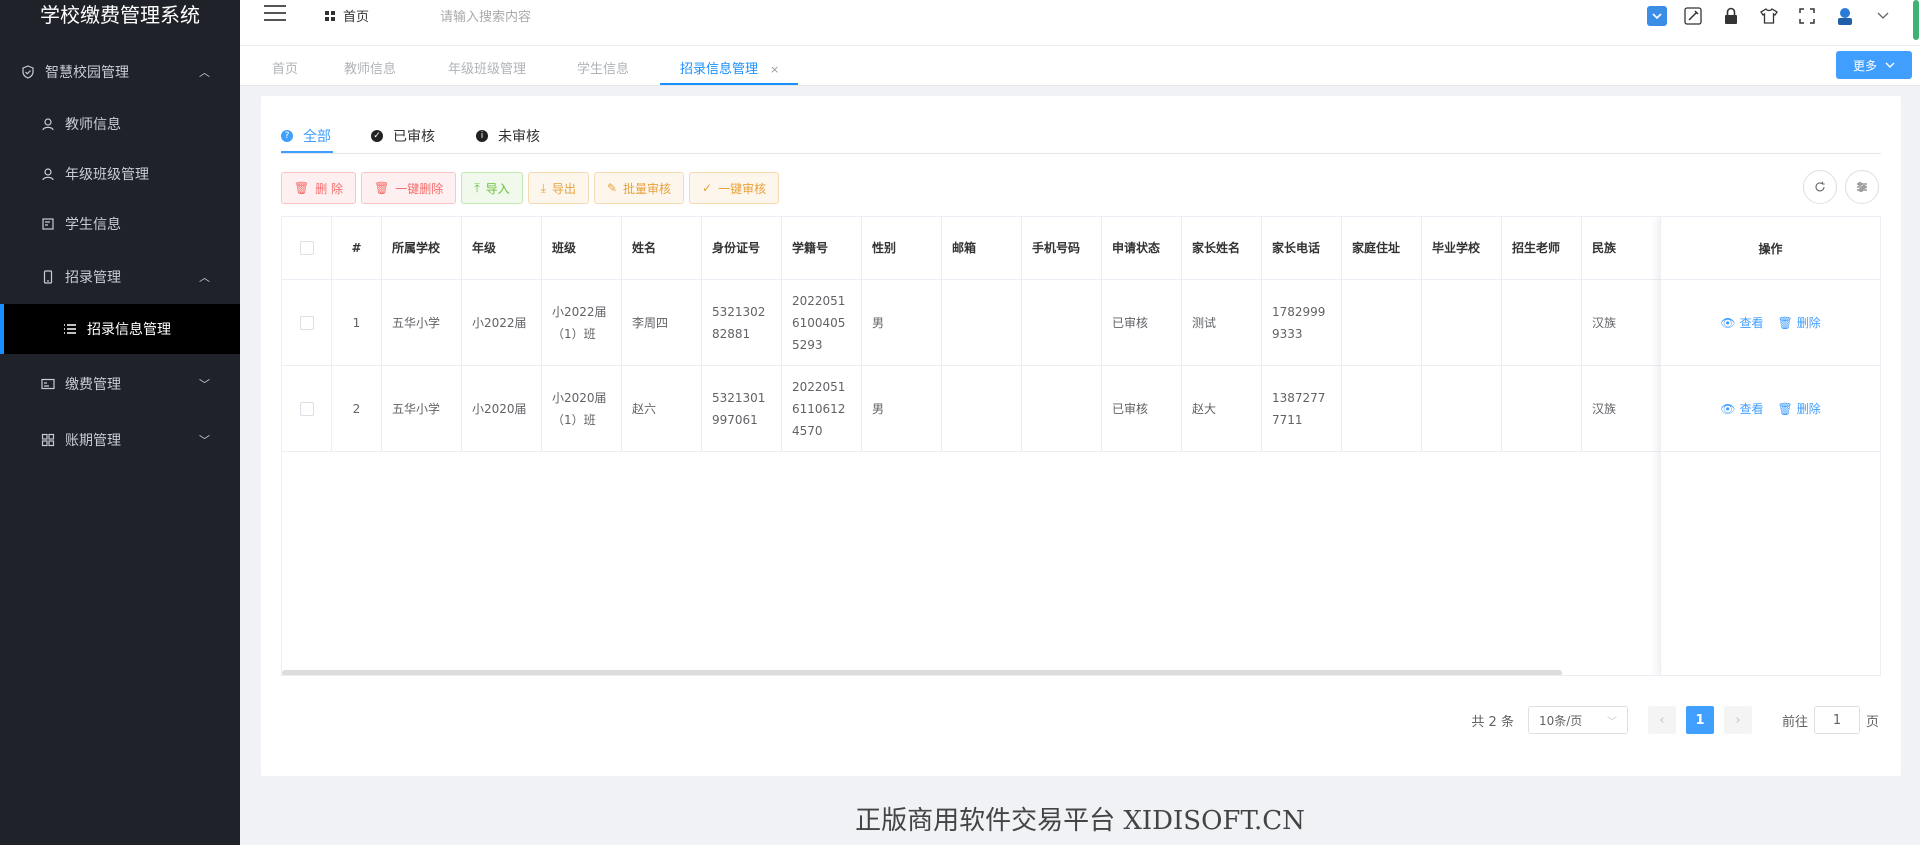 The width and height of the screenshot is (1920, 845). I want to click on check-circle-icon: ✓, so click(377, 136).